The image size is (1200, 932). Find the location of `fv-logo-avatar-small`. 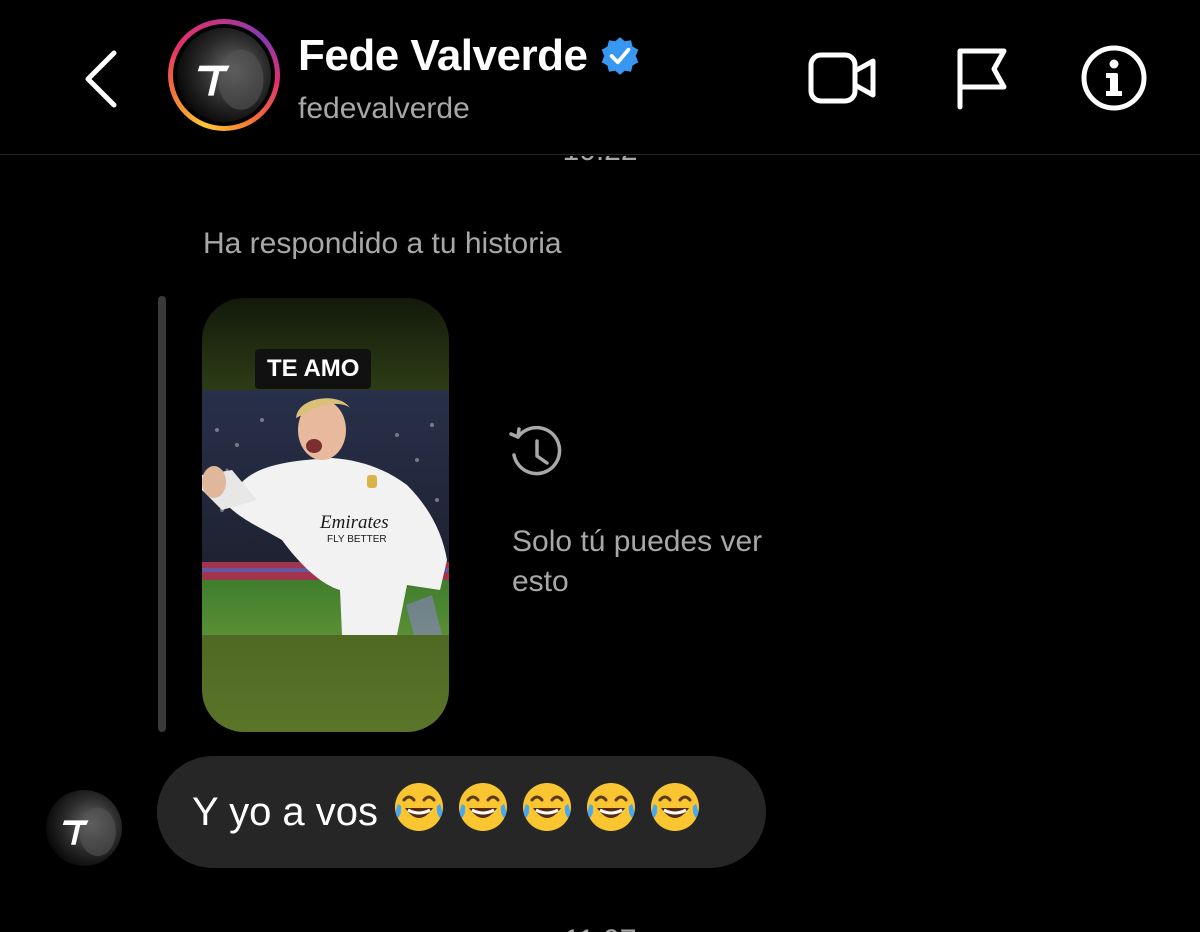

fv-logo-avatar-small is located at coordinates (84, 828).